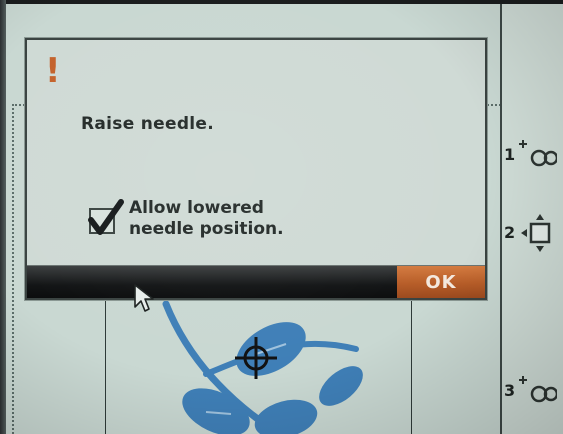 This screenshot has height=434, width=563. I want to click on mouse-pointer-icon, so click(144, 300).